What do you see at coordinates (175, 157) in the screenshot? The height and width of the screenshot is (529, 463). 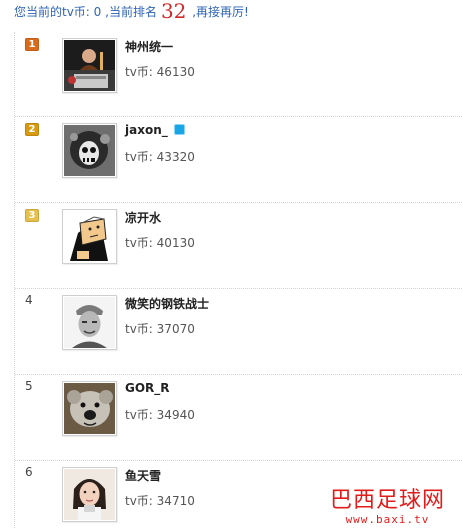 I see `coins-value: 43320` at bounding box center [175, 157].